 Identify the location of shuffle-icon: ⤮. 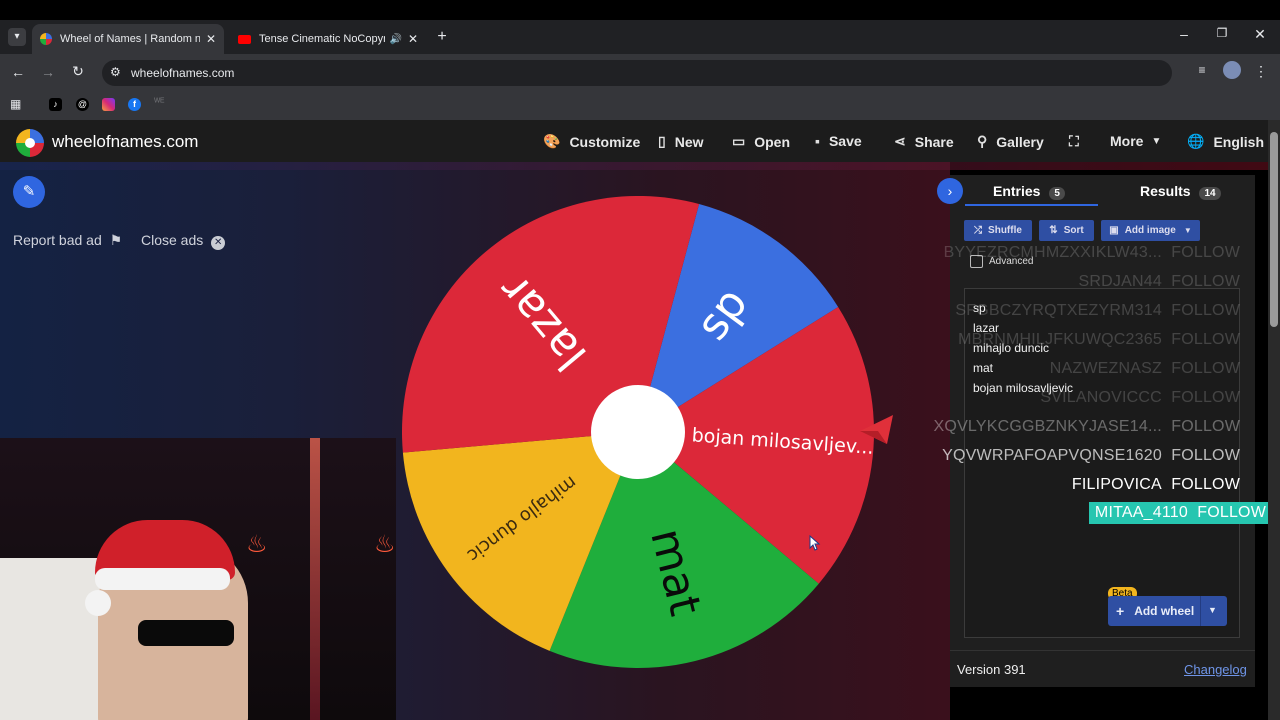
(978, 230).